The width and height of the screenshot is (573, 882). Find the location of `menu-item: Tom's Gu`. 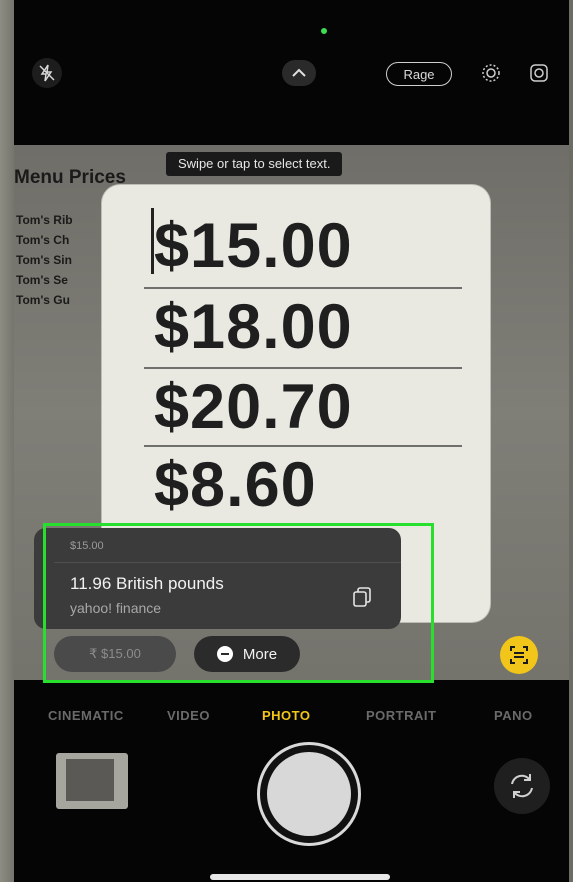

menu-item: Tom's Gu is located at coordinates (43, 300).